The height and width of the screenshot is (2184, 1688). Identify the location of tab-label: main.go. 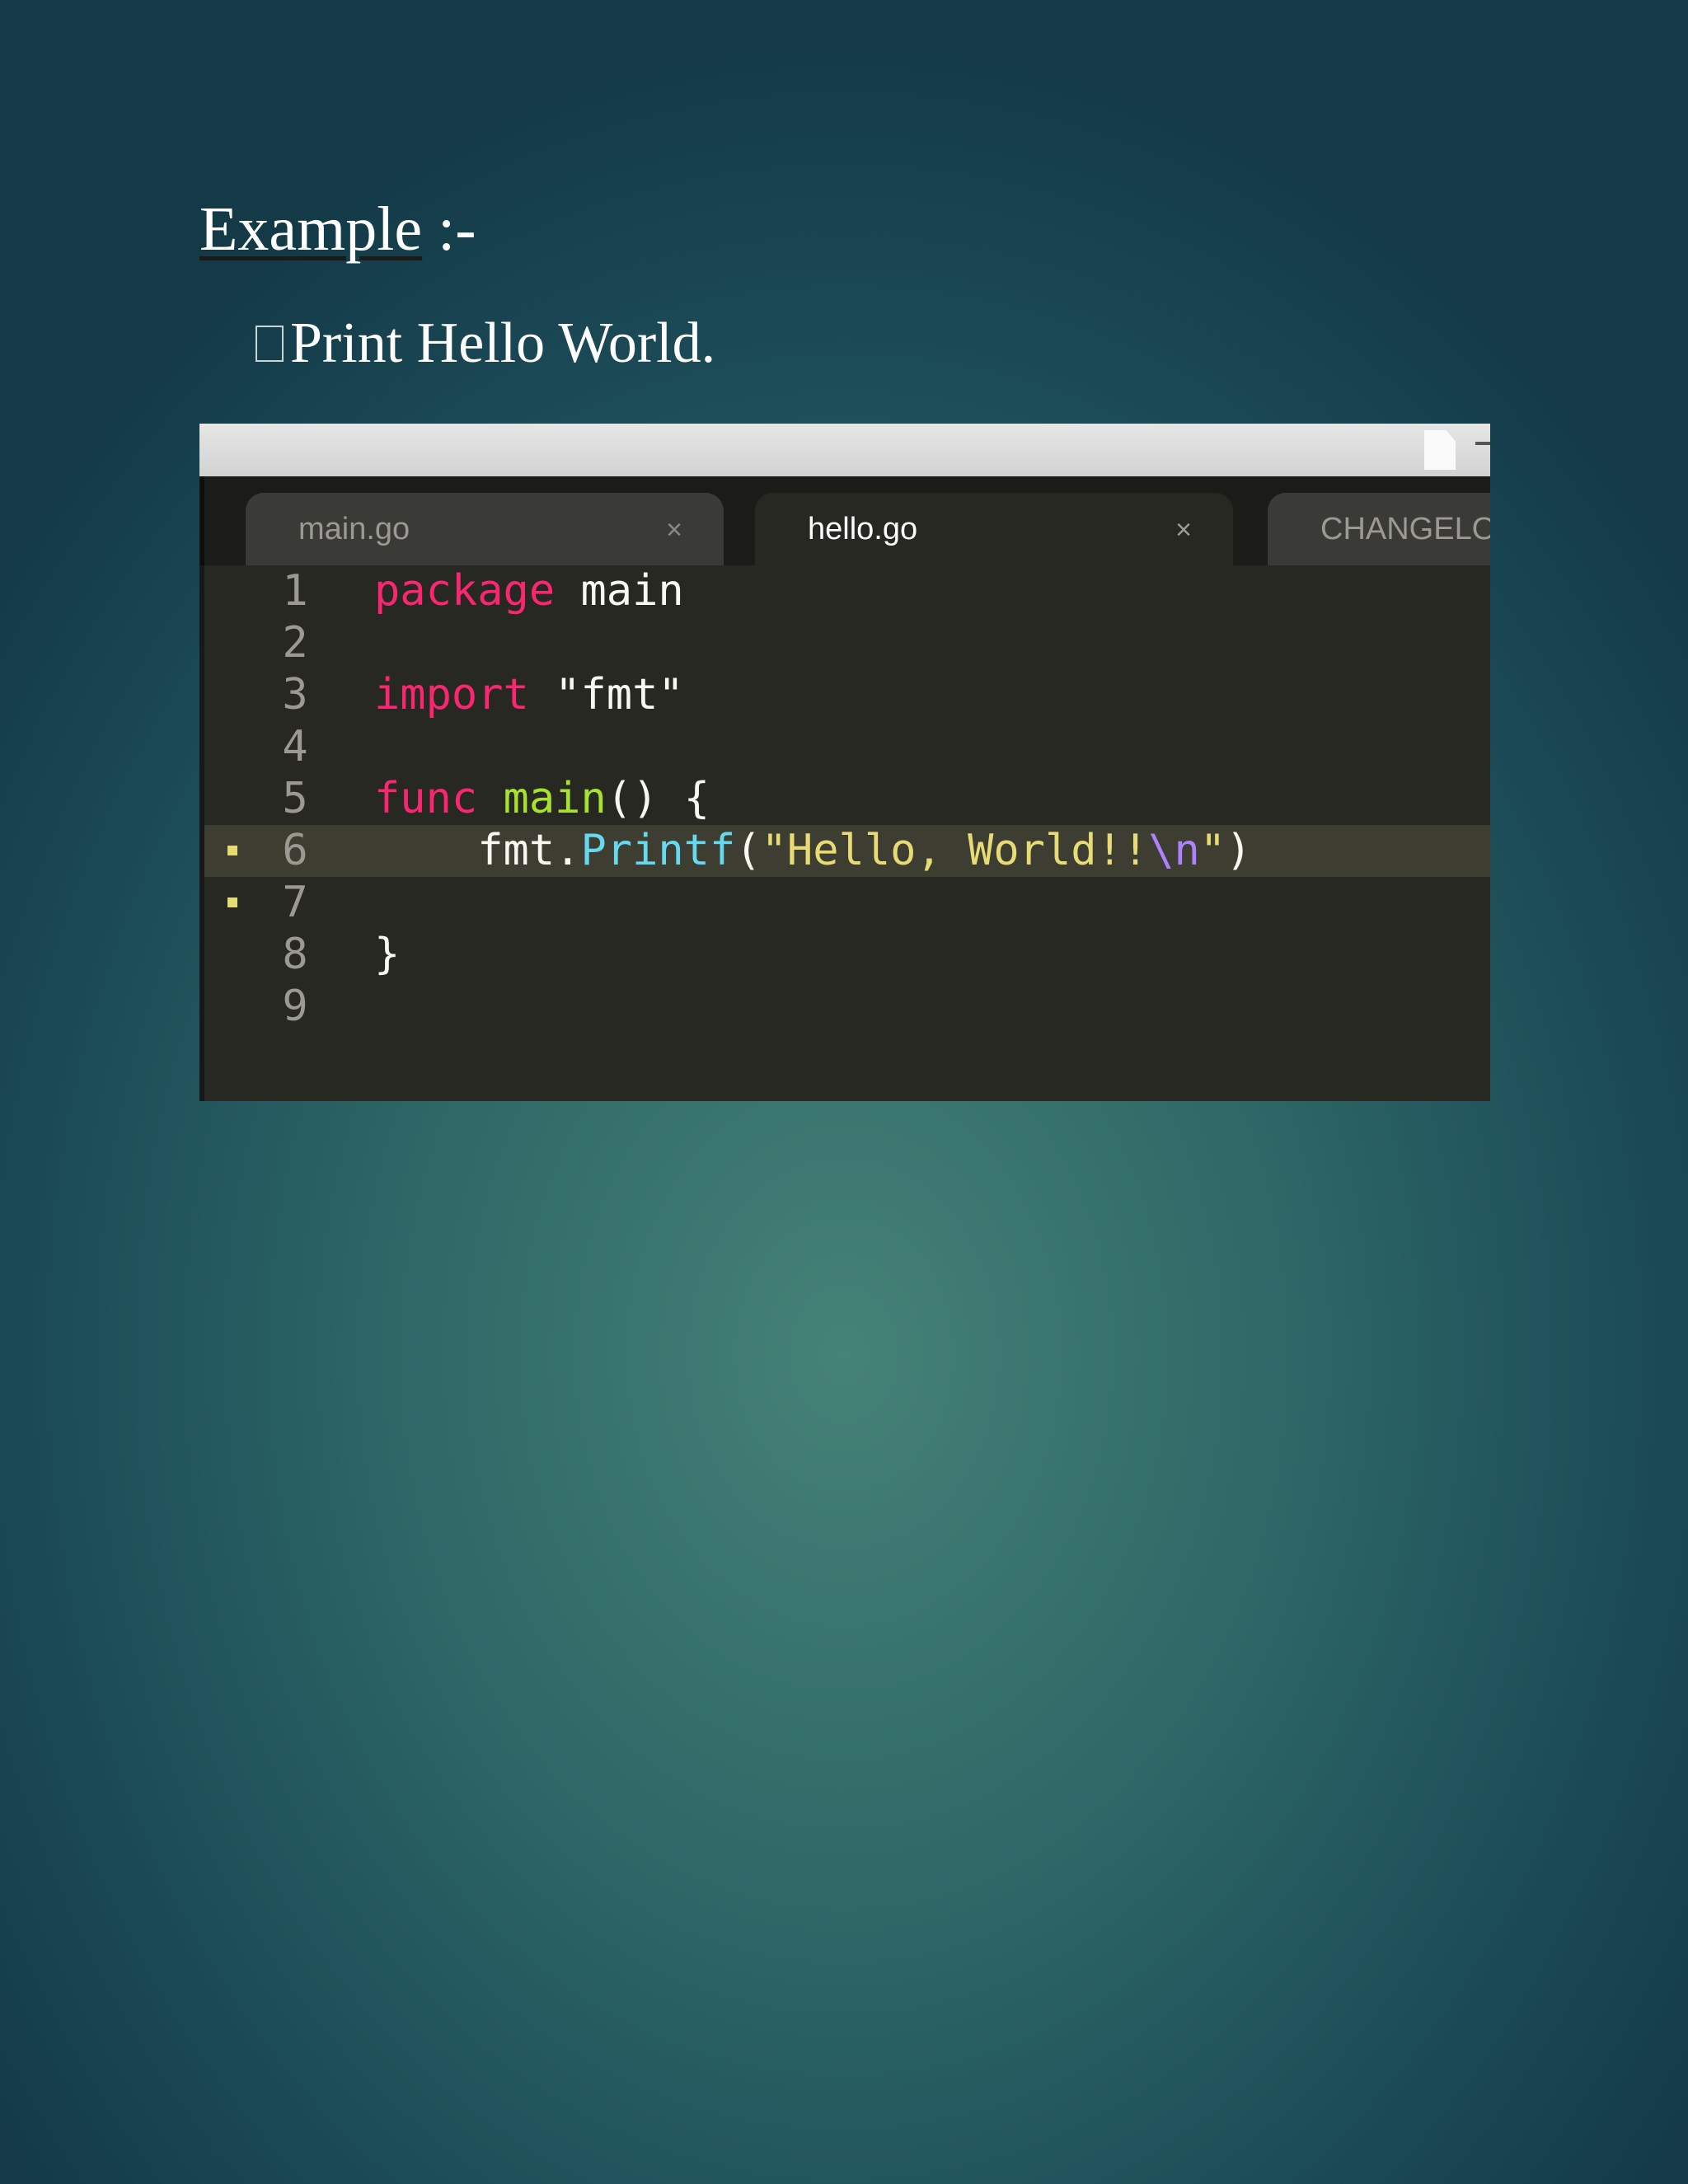
(354, 528).